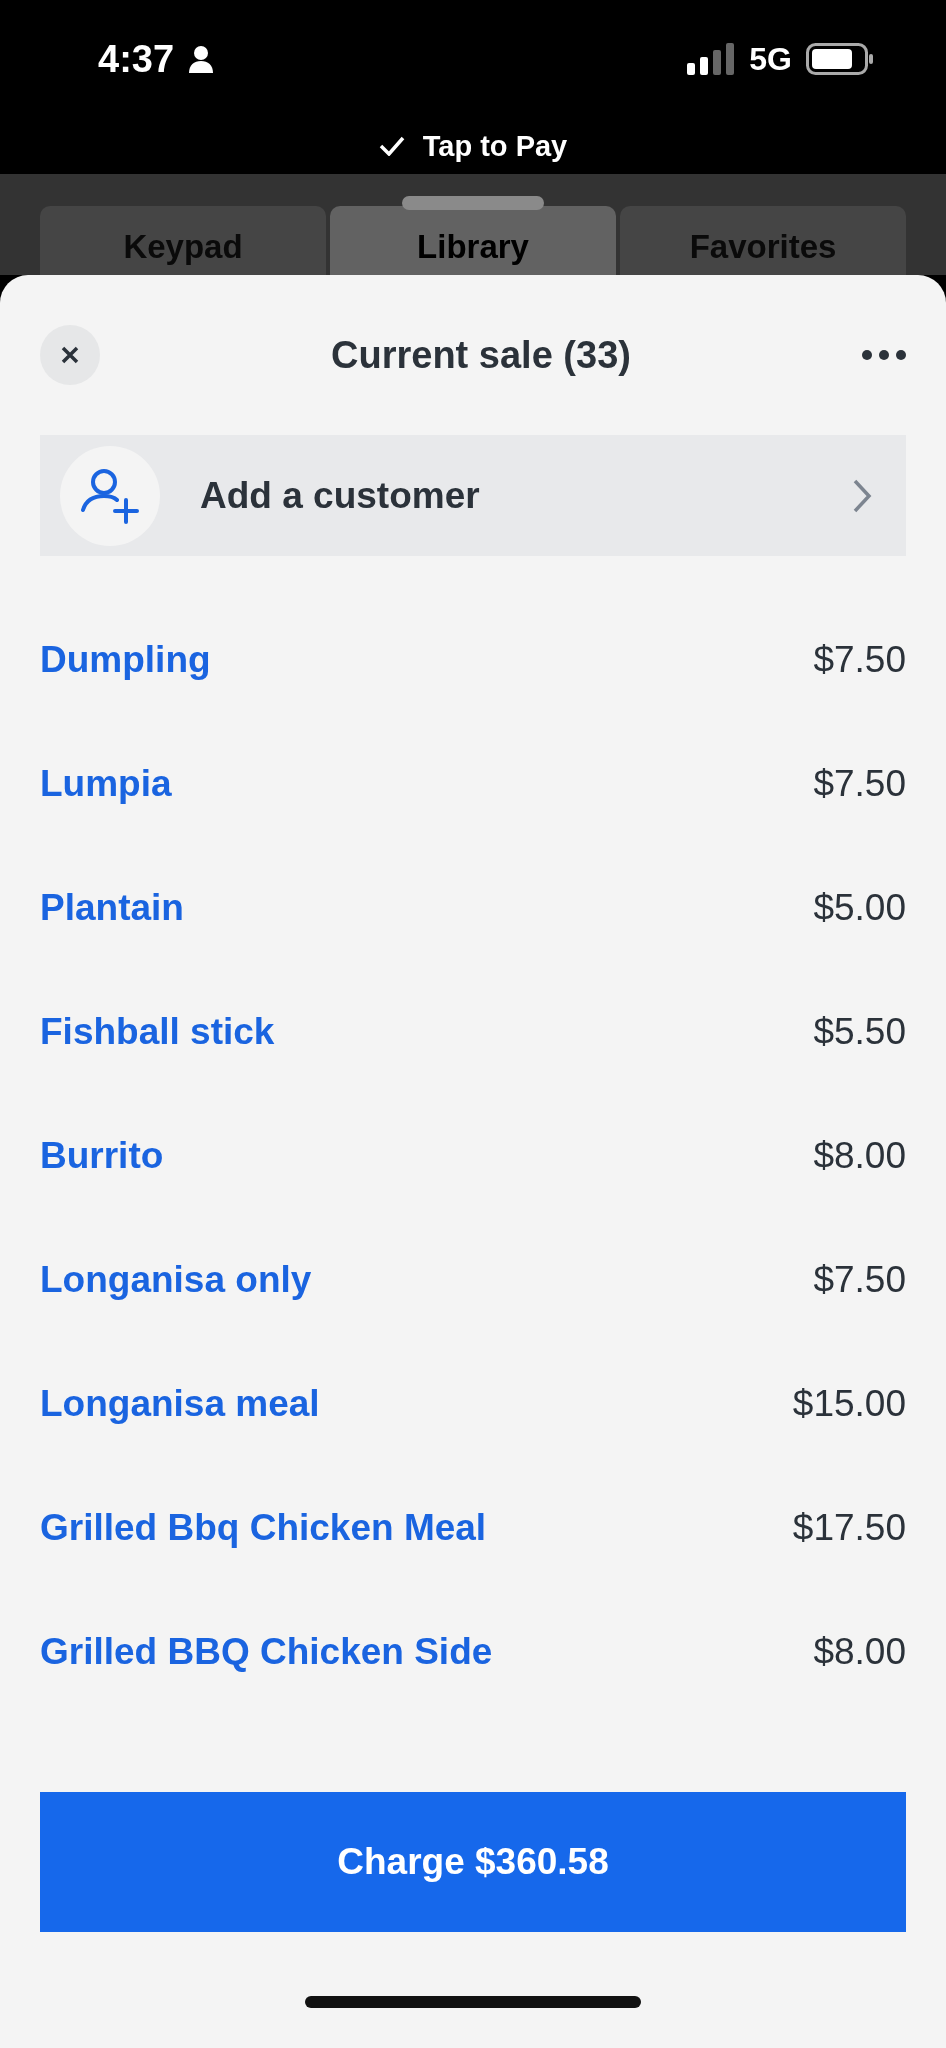 The height and width of the screenshot is (2048, 946). Describe the element at coordinates (112, 908) in the screenshot. I see `item-name: Plantain` at that location.